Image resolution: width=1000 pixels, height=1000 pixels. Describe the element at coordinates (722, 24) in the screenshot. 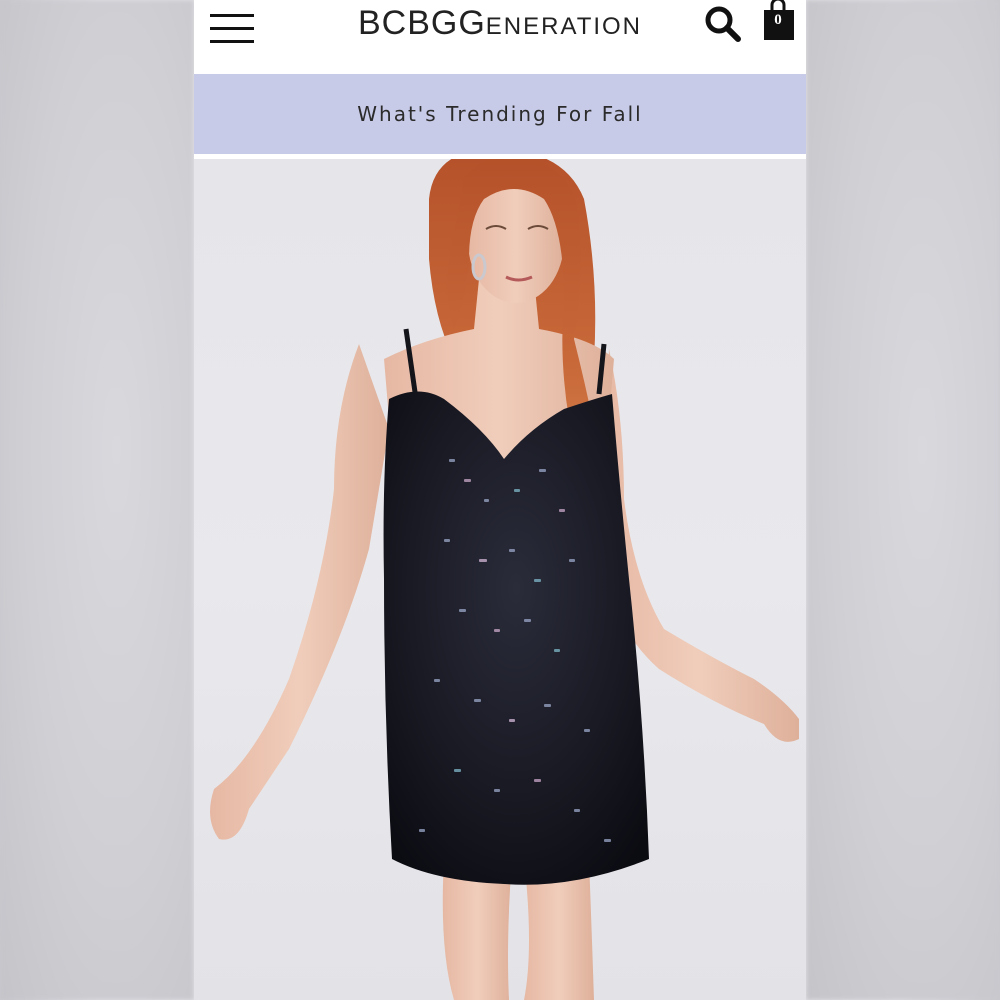

I see `search-icon` at that location.